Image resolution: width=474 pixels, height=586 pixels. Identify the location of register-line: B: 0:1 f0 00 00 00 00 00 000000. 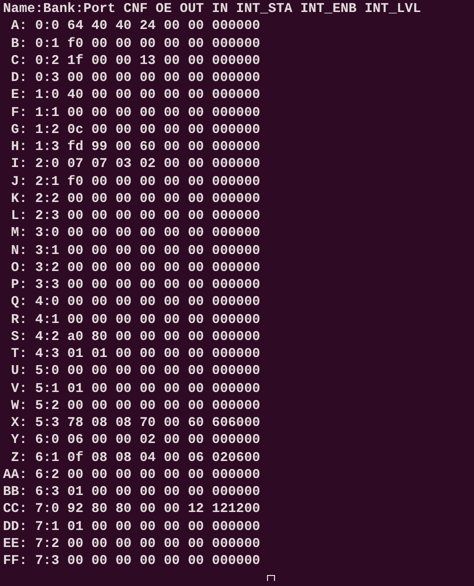
(135, 44).